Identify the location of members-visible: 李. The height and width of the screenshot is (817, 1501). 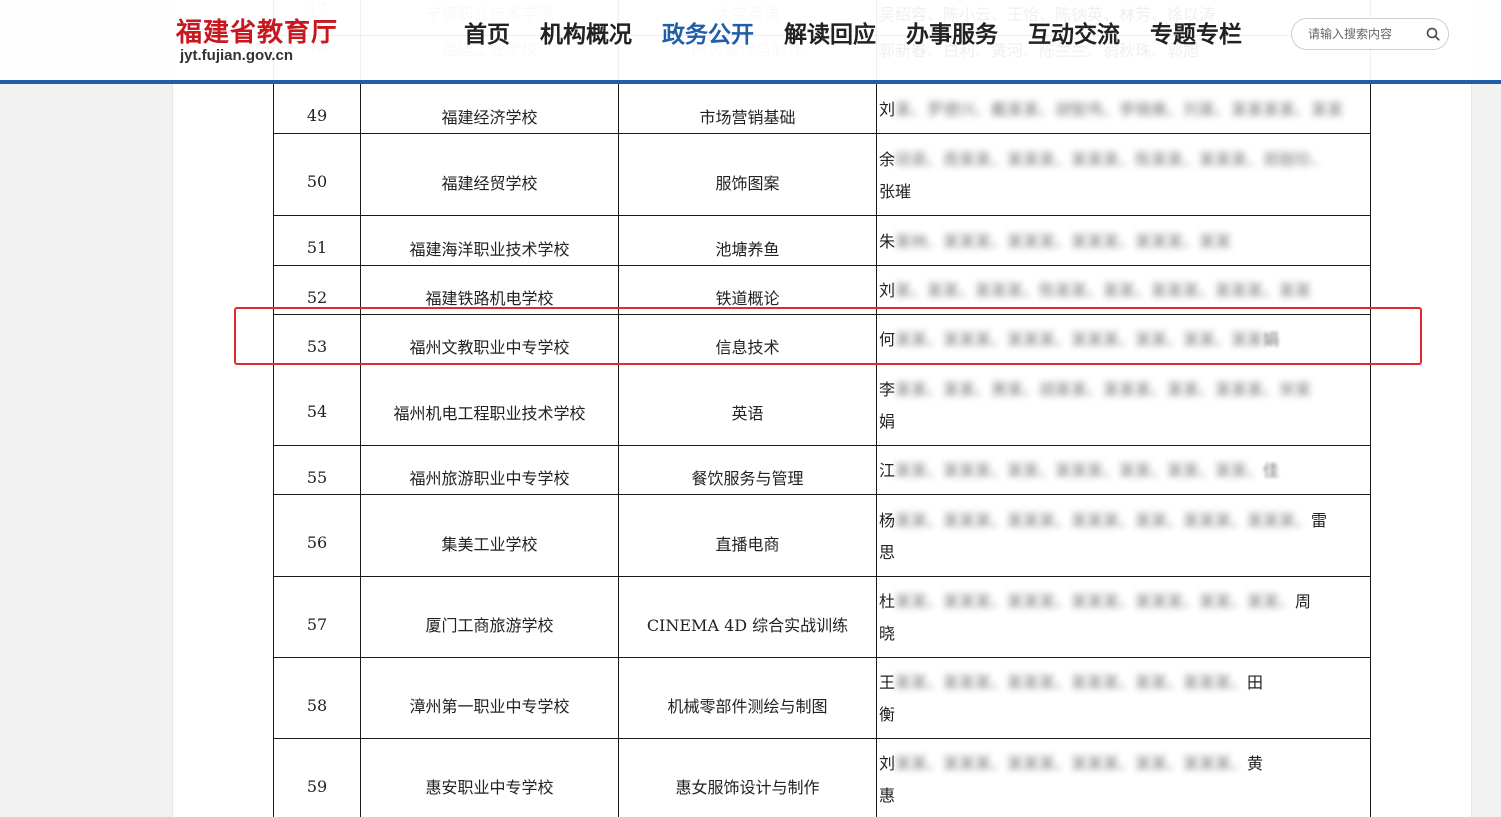
(887, 389).